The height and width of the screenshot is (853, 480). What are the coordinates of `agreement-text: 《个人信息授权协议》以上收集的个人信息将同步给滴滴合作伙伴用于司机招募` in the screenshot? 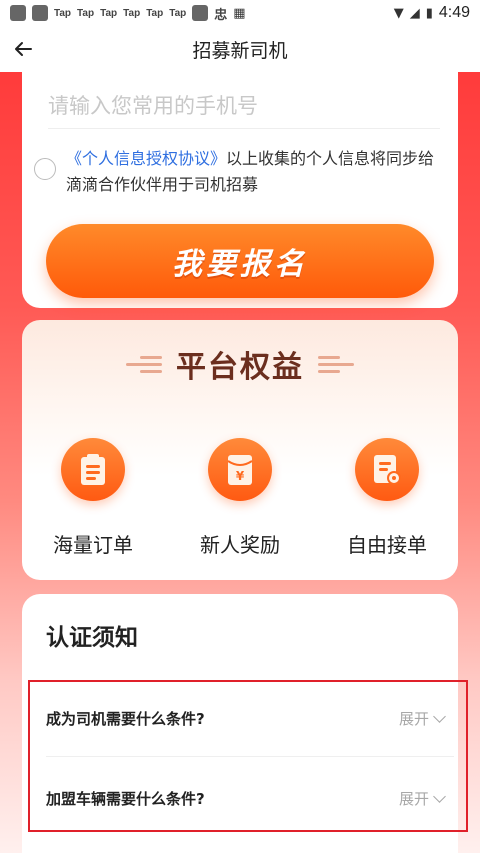 It's located at (258, 172).